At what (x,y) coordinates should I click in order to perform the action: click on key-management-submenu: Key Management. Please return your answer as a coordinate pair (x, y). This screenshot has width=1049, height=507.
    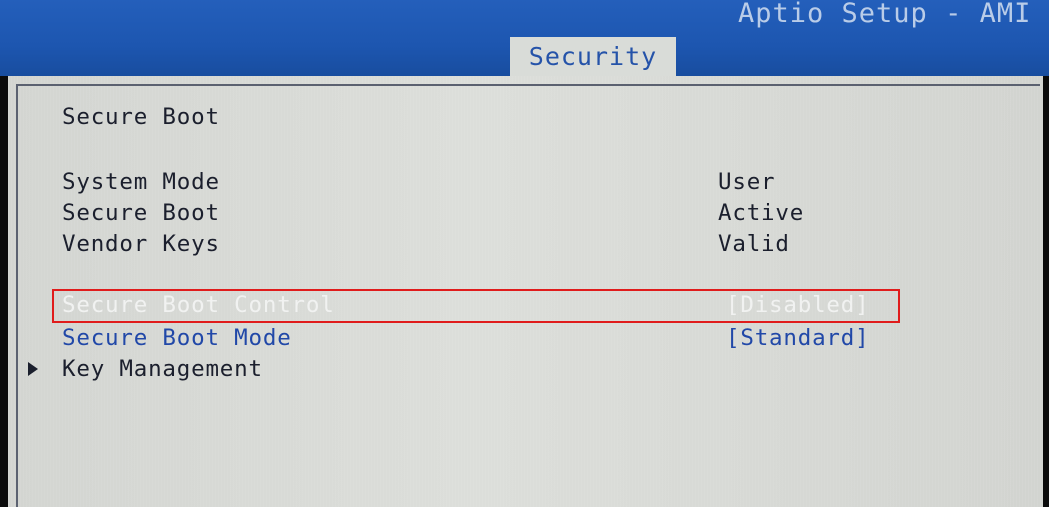
    Looking at the image, I should click on (162, 369).